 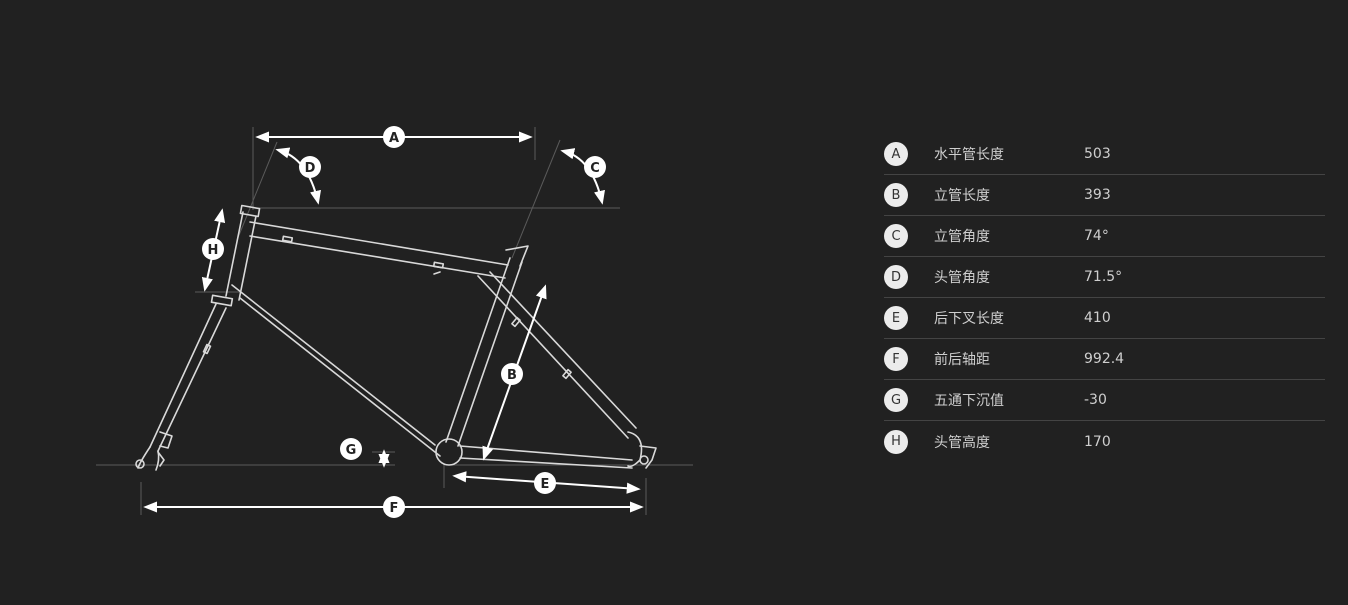 I want to click on label-g: G, so click(x=351, y=449).